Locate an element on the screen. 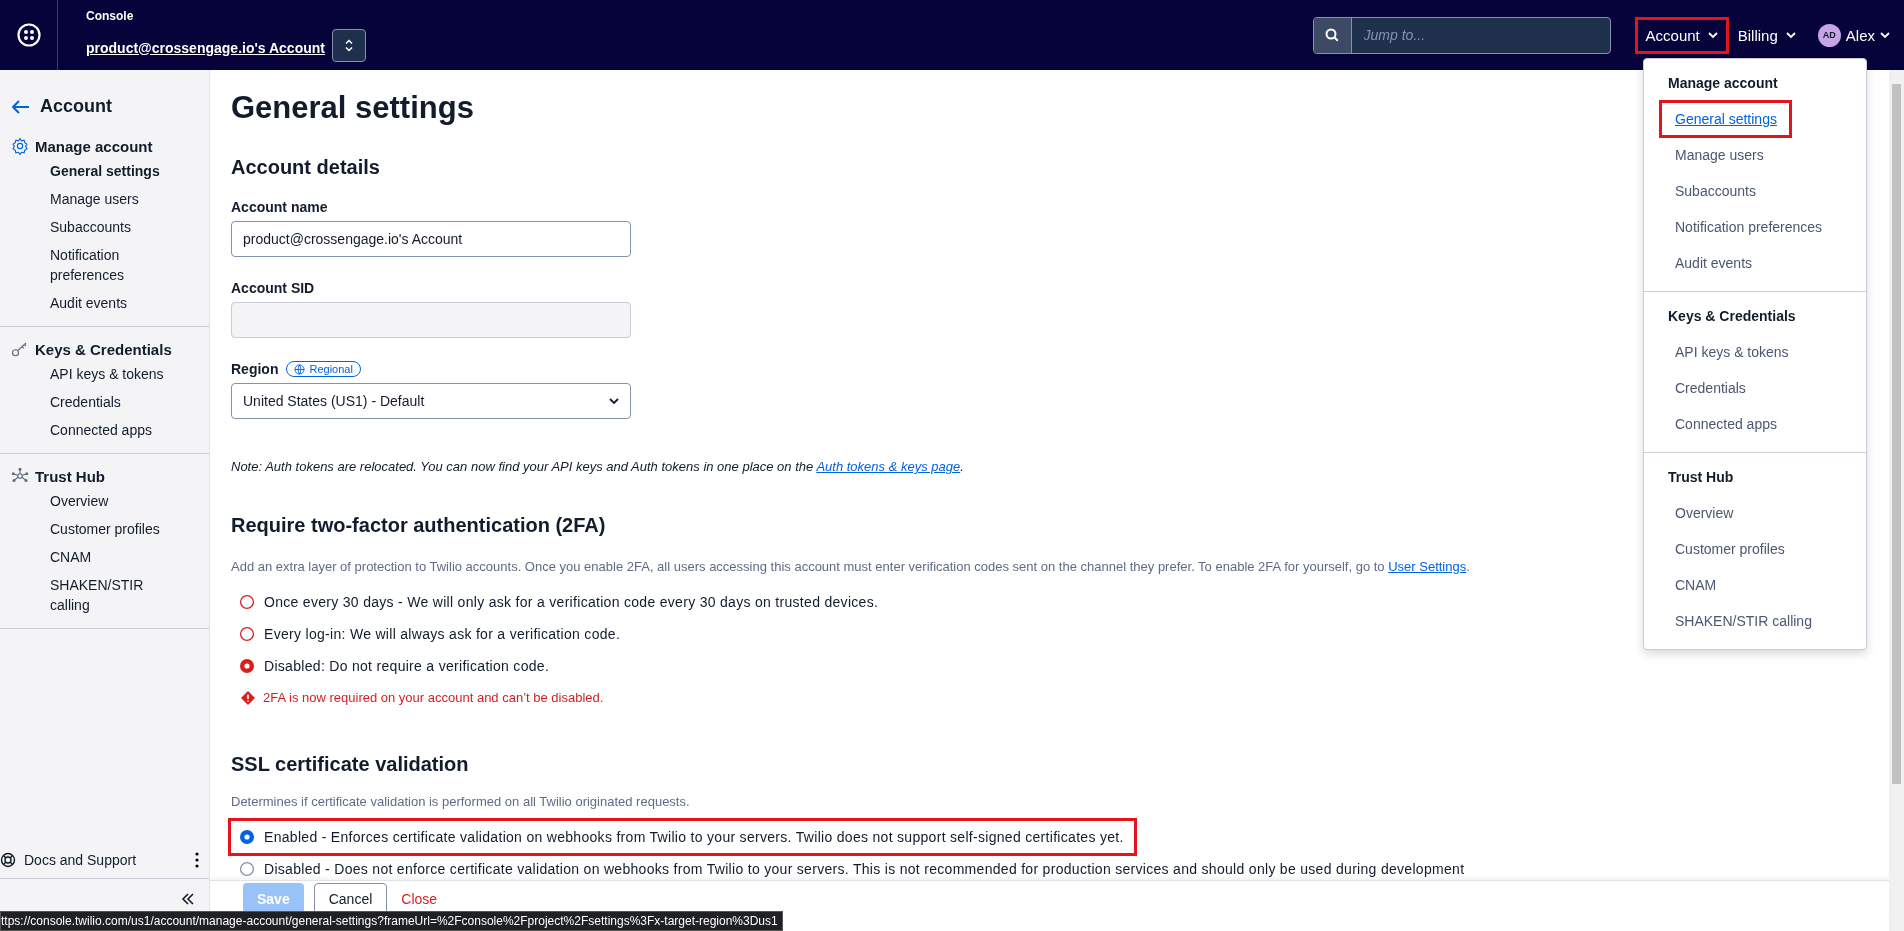 This screenshot has width=1904, height=931. account-switcher-button is located at coordinates (348, 45).